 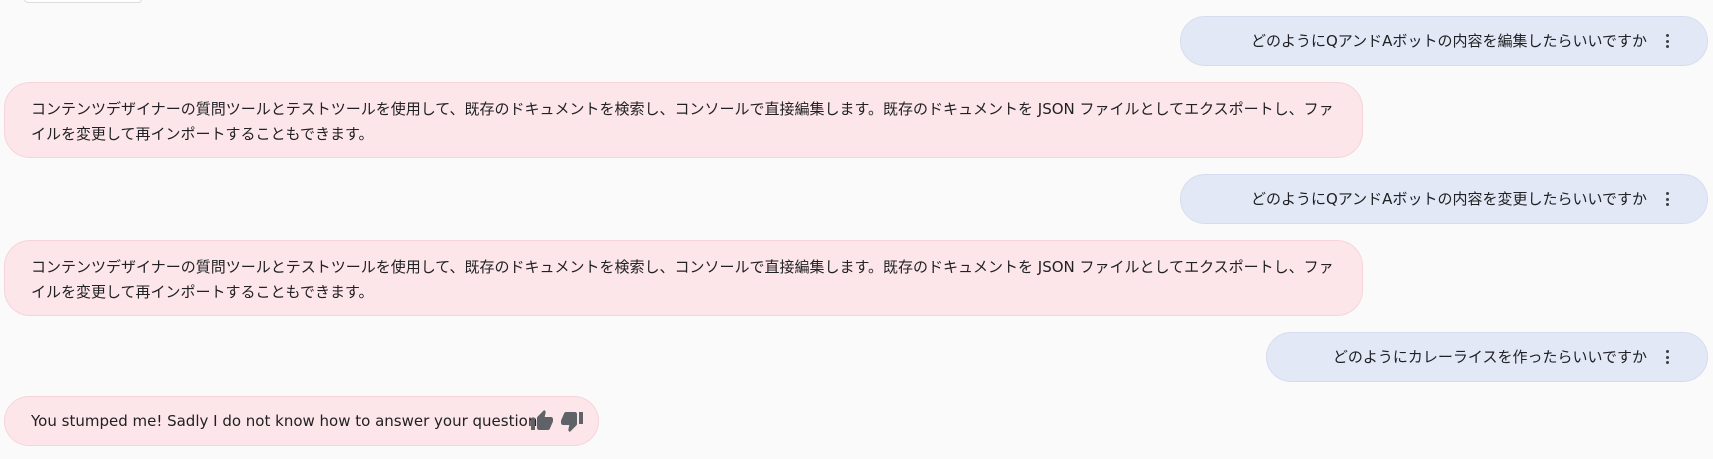 I want to click on user-message-text: どのようにQアンドAボットの内容を変更したらいいですか, so click(x=1448, y=198).